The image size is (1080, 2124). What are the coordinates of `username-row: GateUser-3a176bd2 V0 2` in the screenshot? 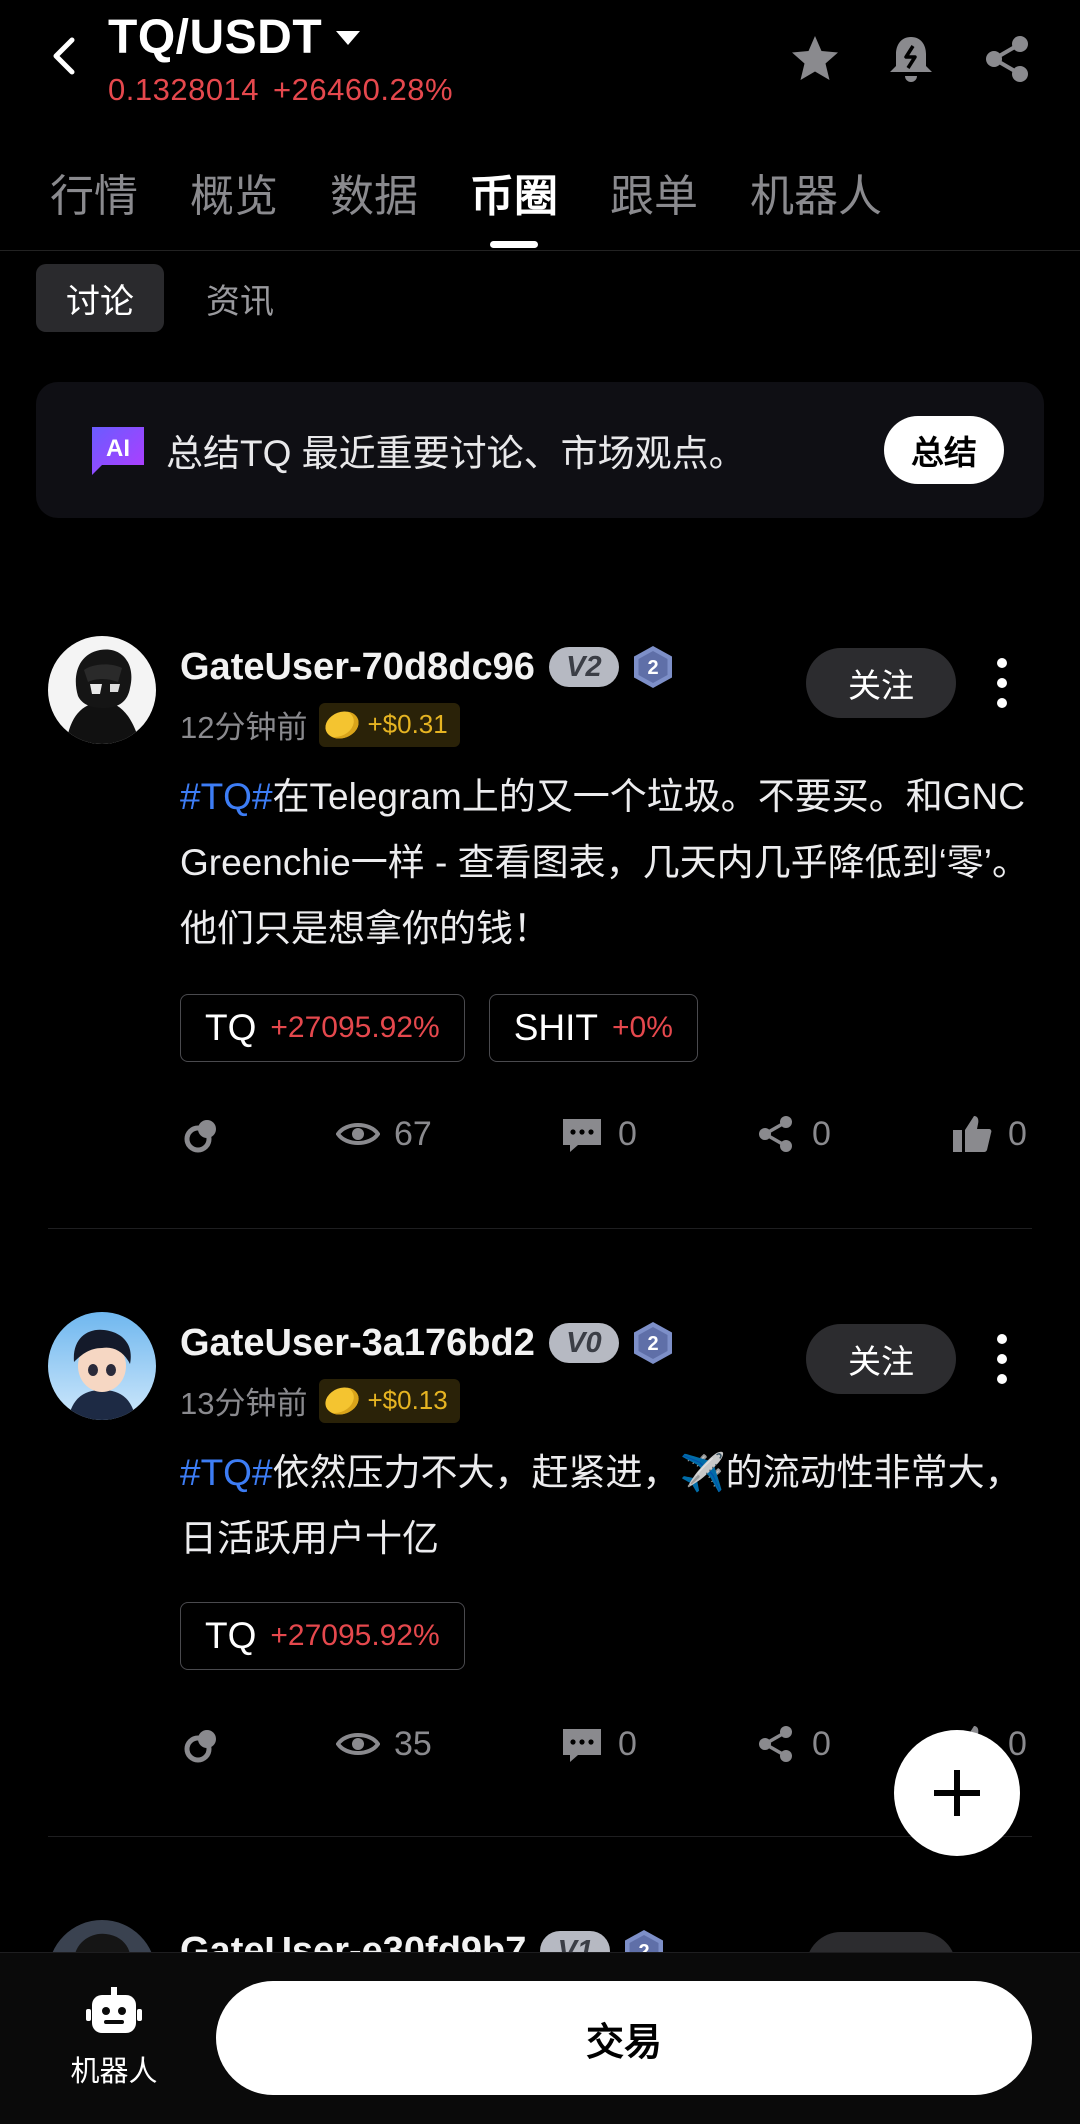 It's located at (427, 1343).